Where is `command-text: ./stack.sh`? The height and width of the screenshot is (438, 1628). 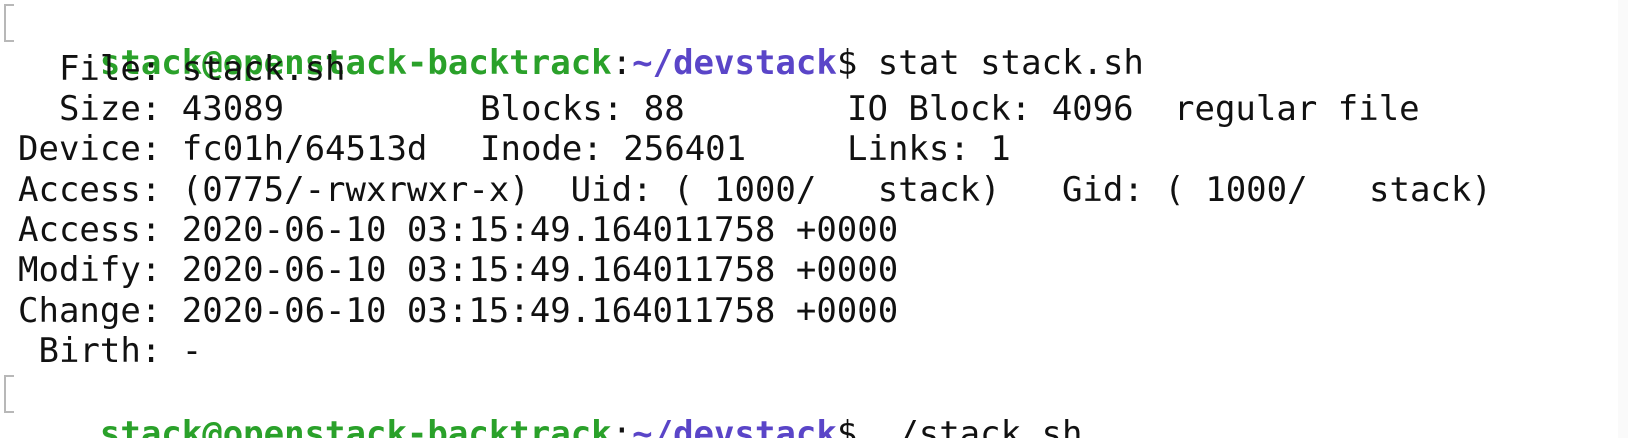
command-text: ./stack.sh is located at coordinates (980, 426).